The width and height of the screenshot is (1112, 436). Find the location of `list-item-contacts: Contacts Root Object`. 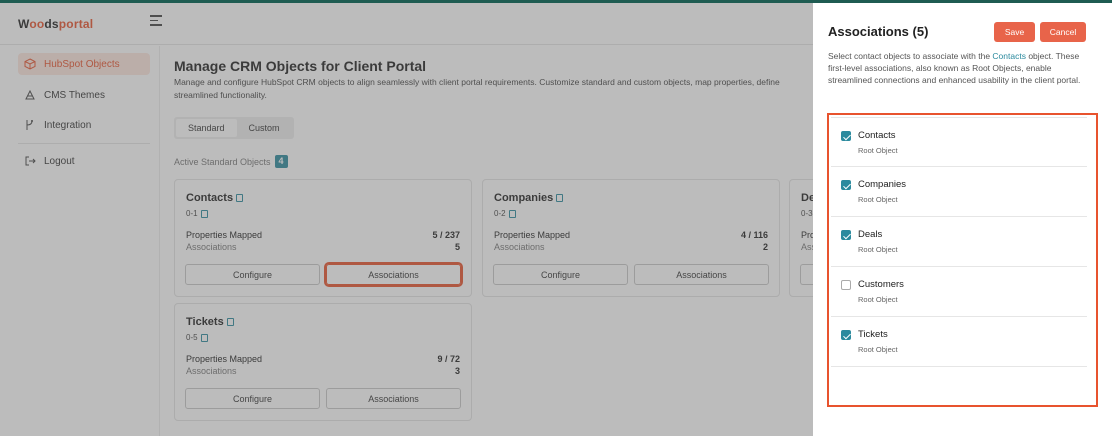

list-item-contacts: Contacts Root Object is located at coordinates (959, 142).